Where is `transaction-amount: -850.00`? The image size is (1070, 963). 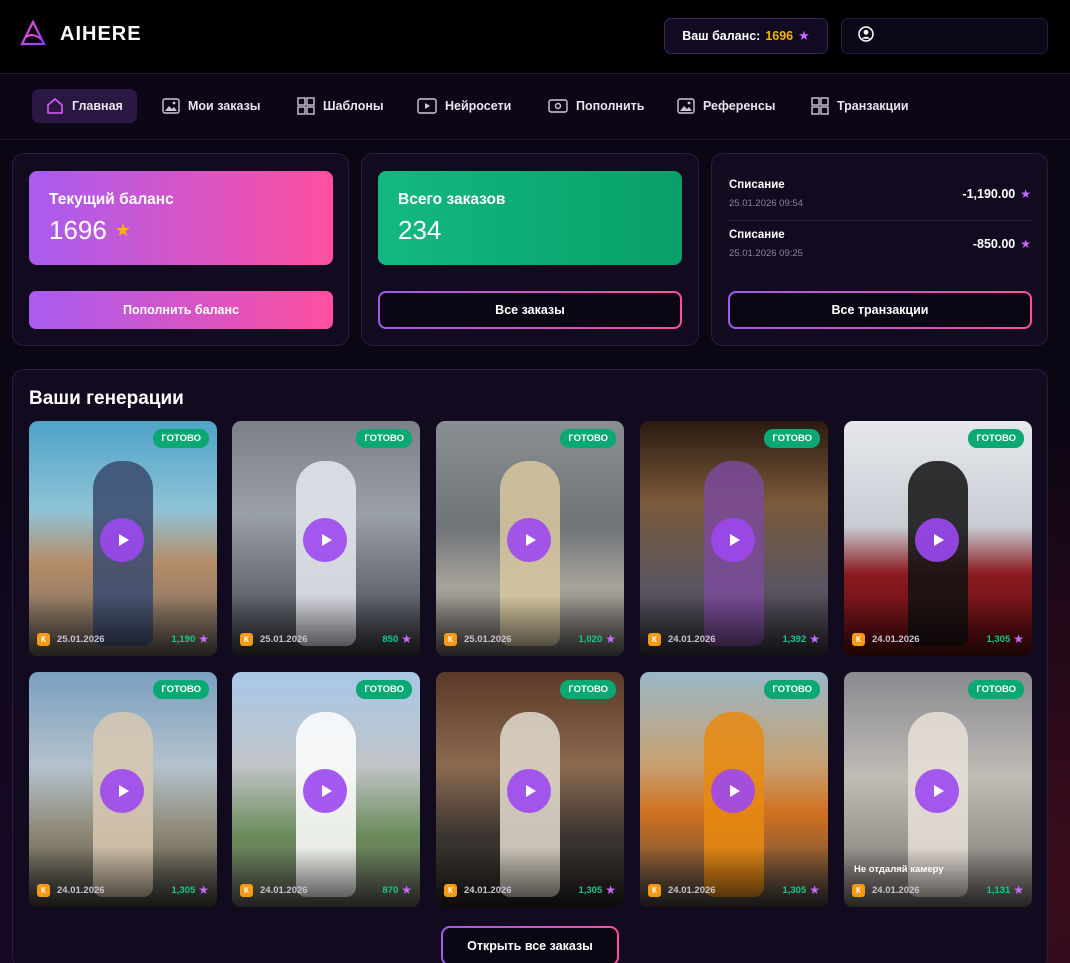
transaction-amount: -850.00 is located at coordinates (994, 244).